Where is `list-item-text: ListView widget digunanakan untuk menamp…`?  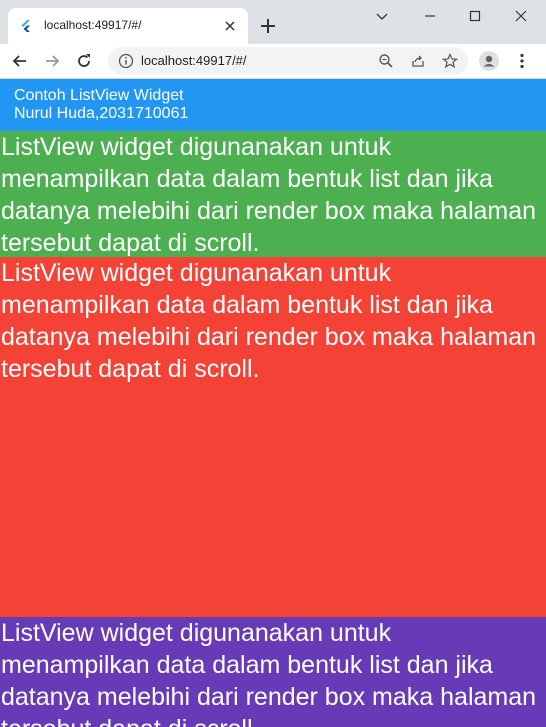 list-item-text: ListView widget digunanakan untuk menamp… is located at coordinates (269, 673).